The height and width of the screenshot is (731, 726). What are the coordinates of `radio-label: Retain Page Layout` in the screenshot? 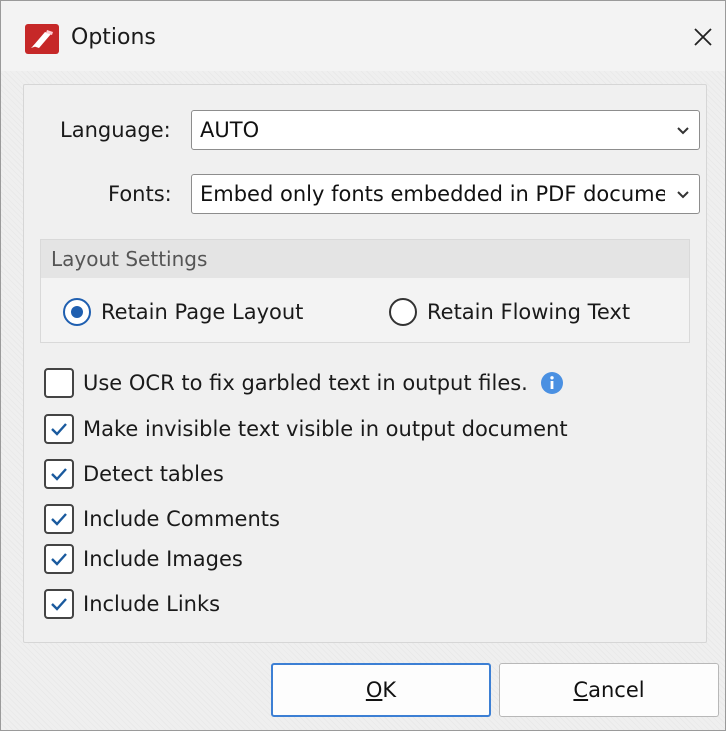 It's located at (202, 312).